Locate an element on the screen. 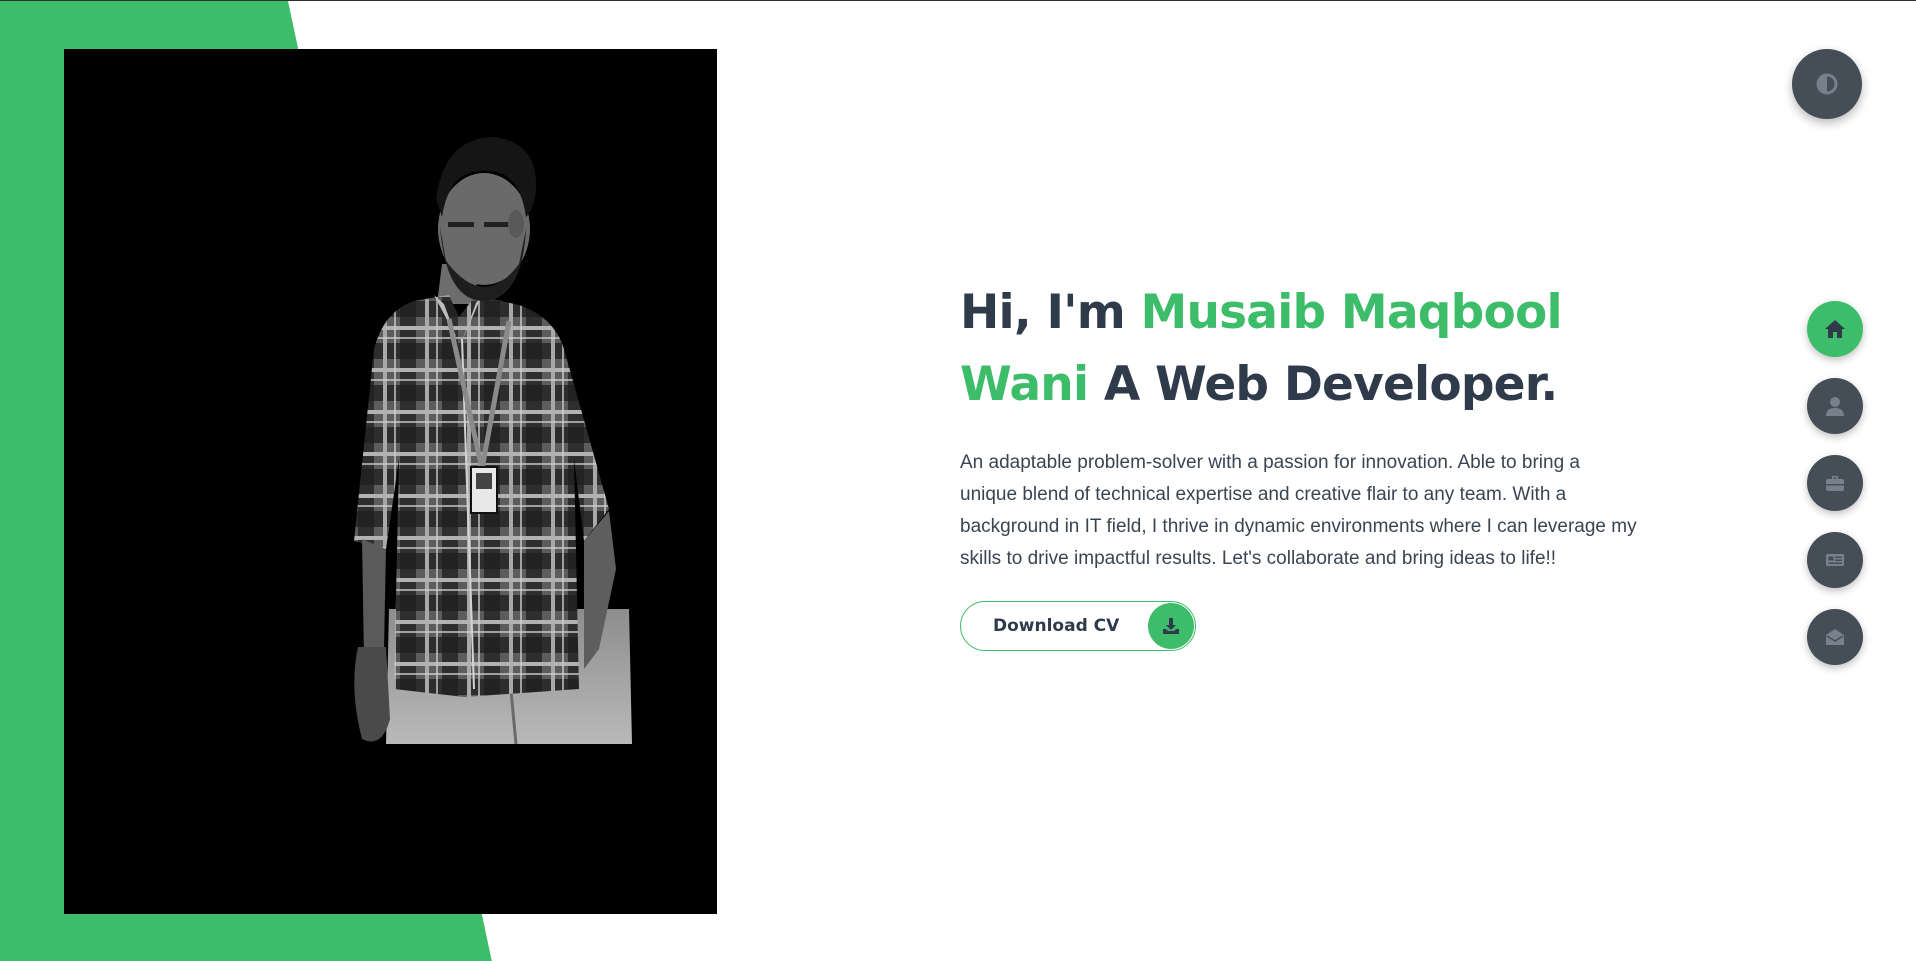 The width and height of the screenshot is (1916, 961). nav-item-about is located at coordinates (1835, 406).